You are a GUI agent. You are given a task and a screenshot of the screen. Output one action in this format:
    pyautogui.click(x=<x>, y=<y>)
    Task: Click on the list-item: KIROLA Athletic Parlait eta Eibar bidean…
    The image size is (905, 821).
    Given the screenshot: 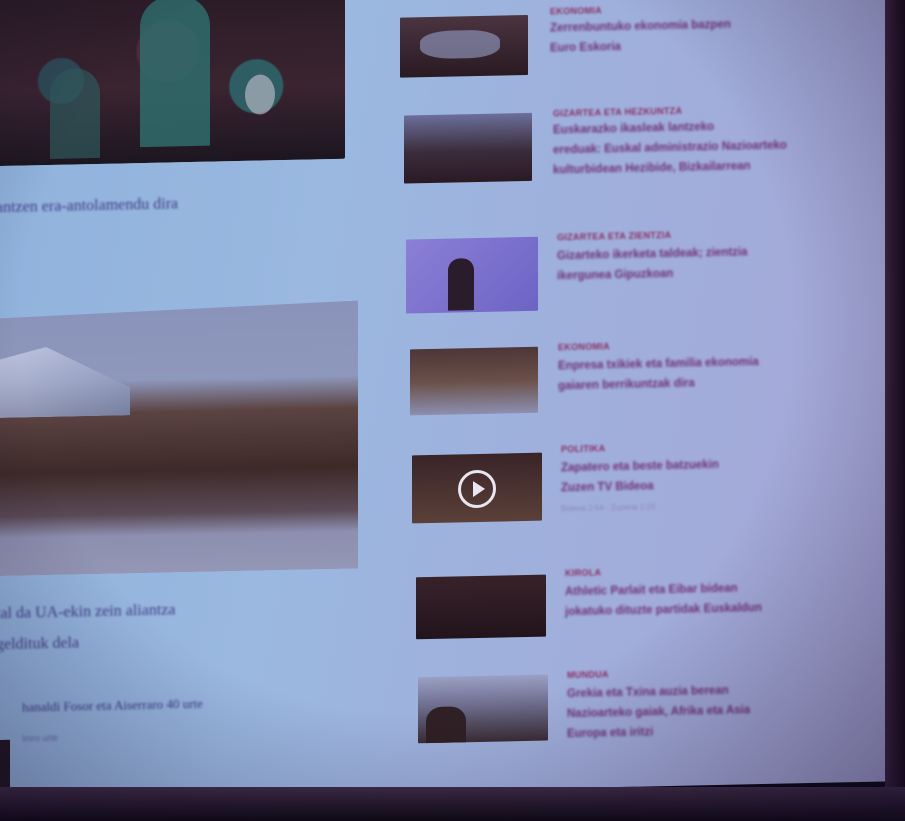 What is the action you would take?
    pyautogui.click(x=630, y=601)
    